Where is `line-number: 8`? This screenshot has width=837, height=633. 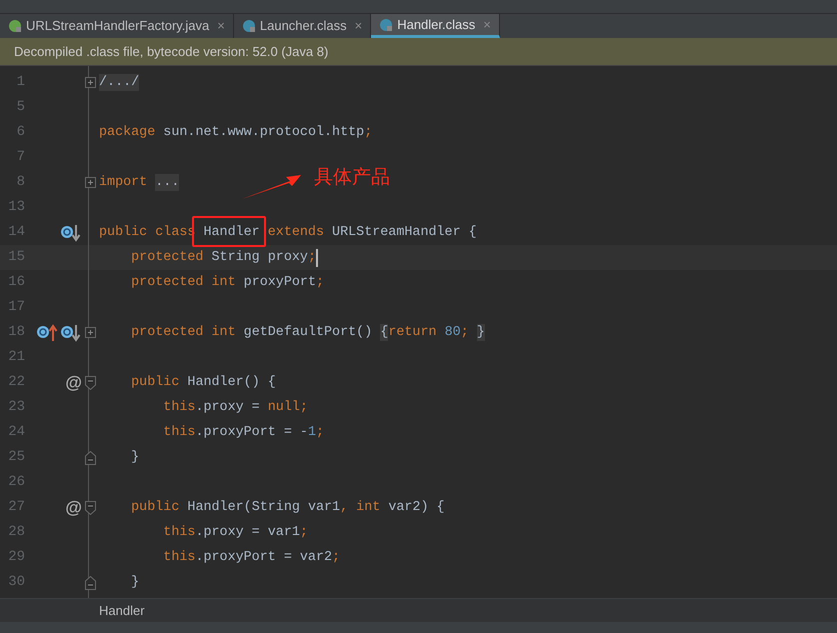 line-number: 8 is located at coordinates (20, 182).